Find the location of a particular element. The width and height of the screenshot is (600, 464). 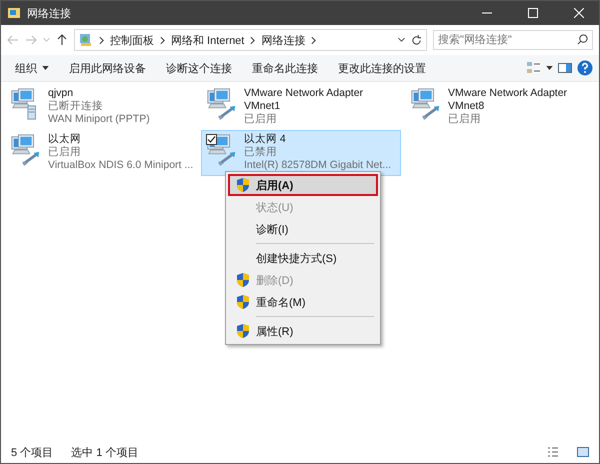

view-options-icon is located at coordinates (534, 68).